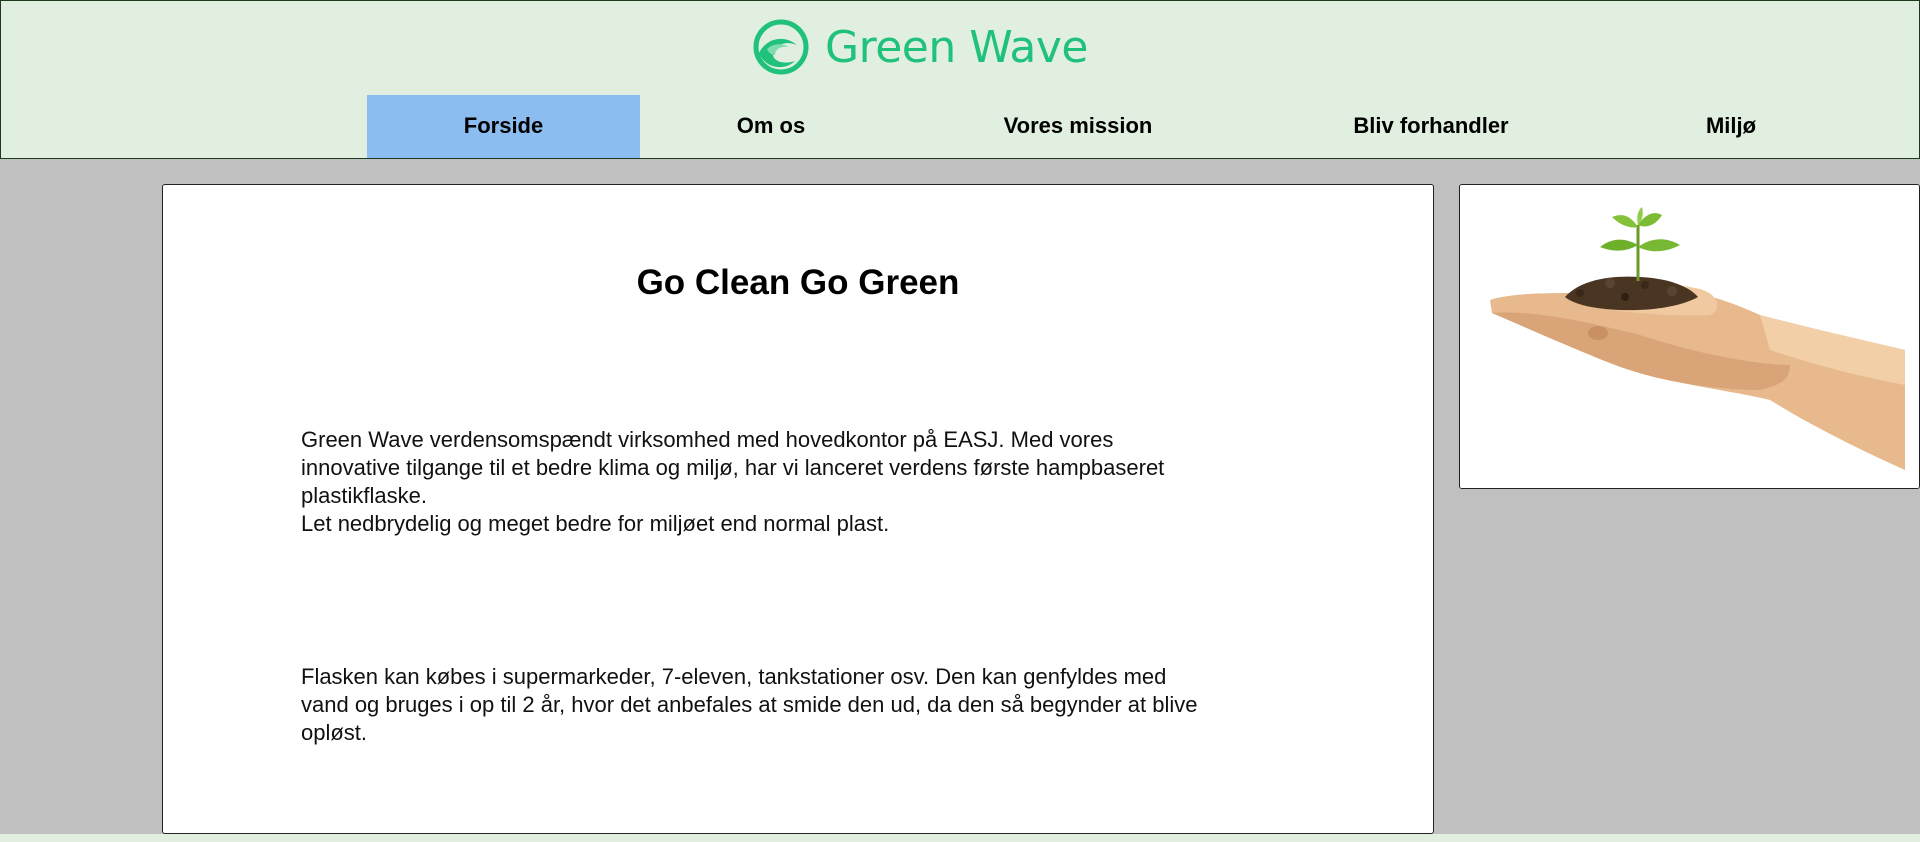 The image size is (1920, 842). Describe the element at coordinates (1731, 126) in the screenshot. I see `nav-item-miljo: Miljø` at that location.